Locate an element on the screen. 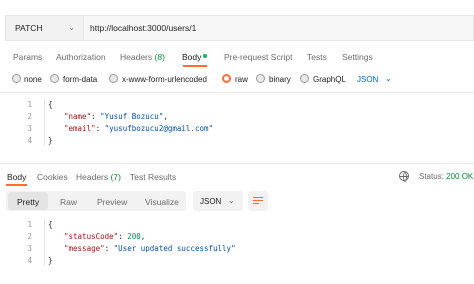  status-label: Status: is located at coordinates (431, 176).